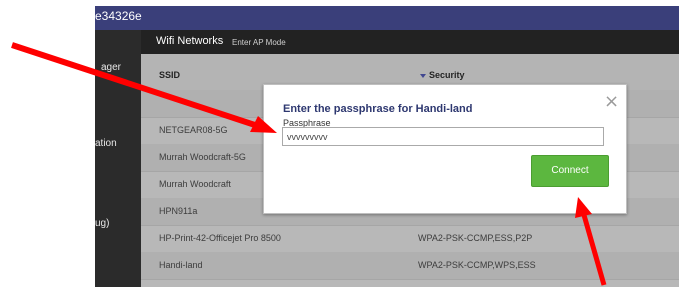 Image resolution: width=679 pixels, height=287 pixels. I want to click on arrow-to-connect-button, so click(591, 241).